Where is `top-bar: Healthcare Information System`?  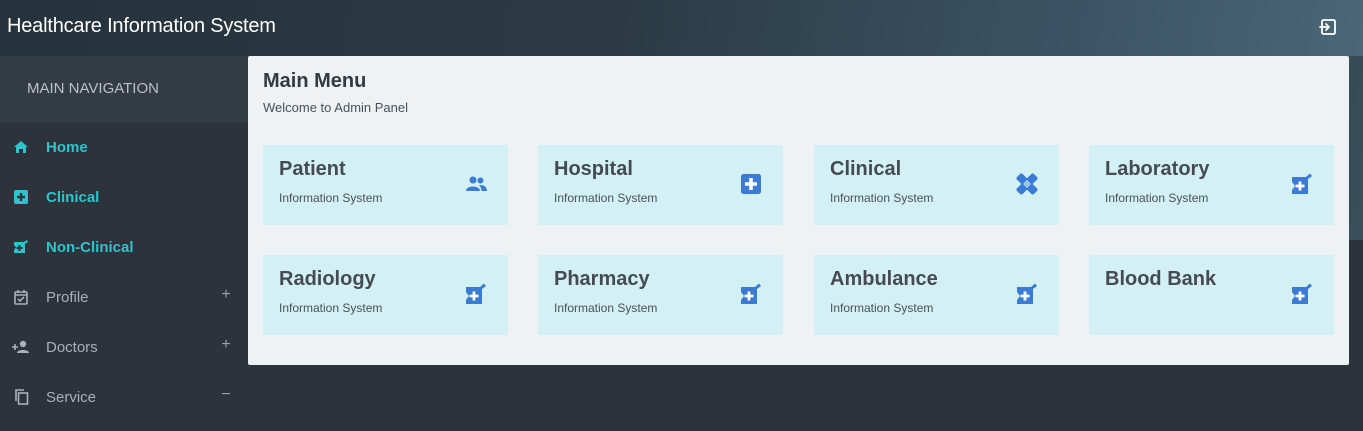 top-bar: Healthcare Information System is located at coordinates (681, 28).